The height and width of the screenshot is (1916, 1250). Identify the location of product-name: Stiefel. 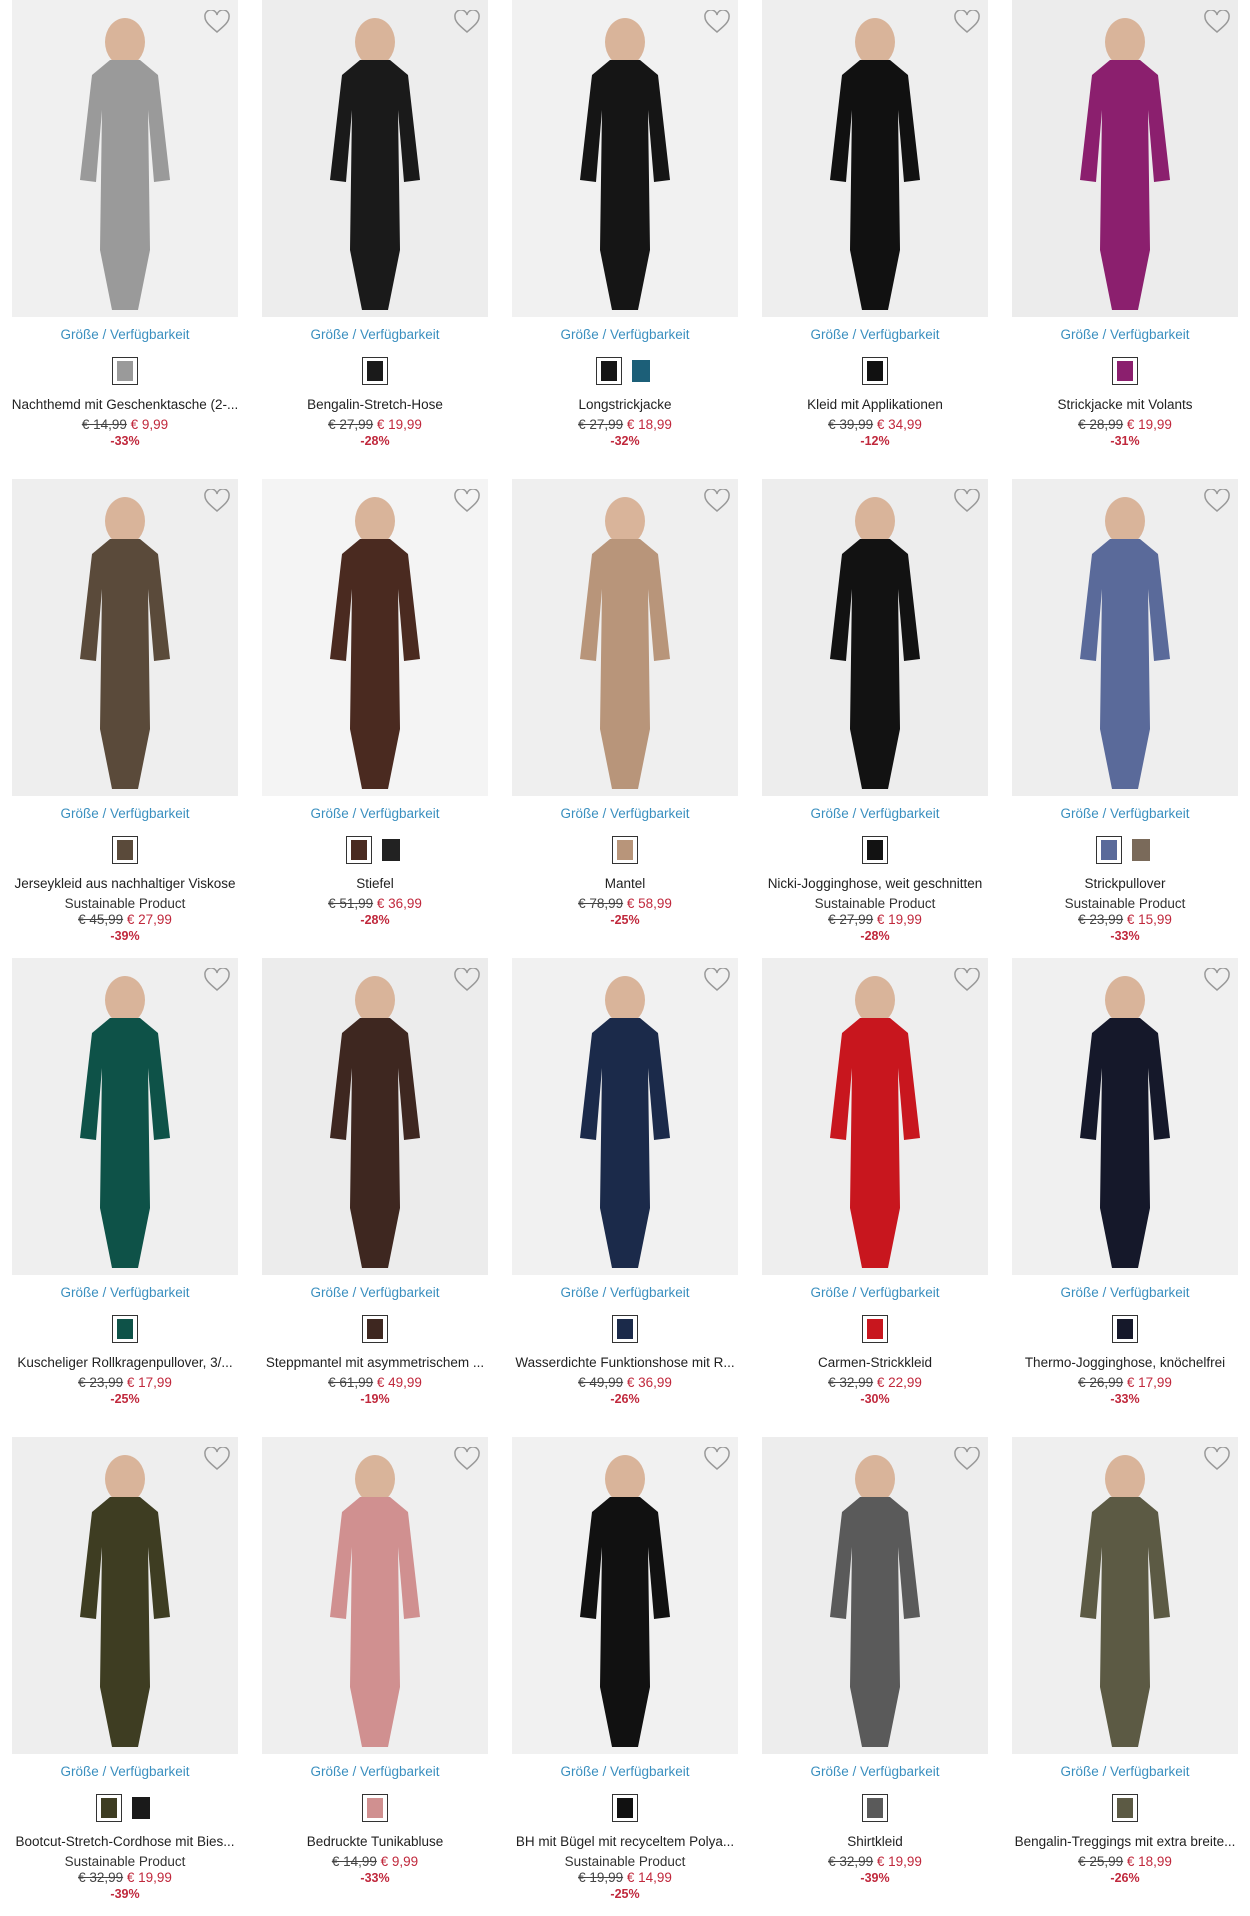
(375, 883).